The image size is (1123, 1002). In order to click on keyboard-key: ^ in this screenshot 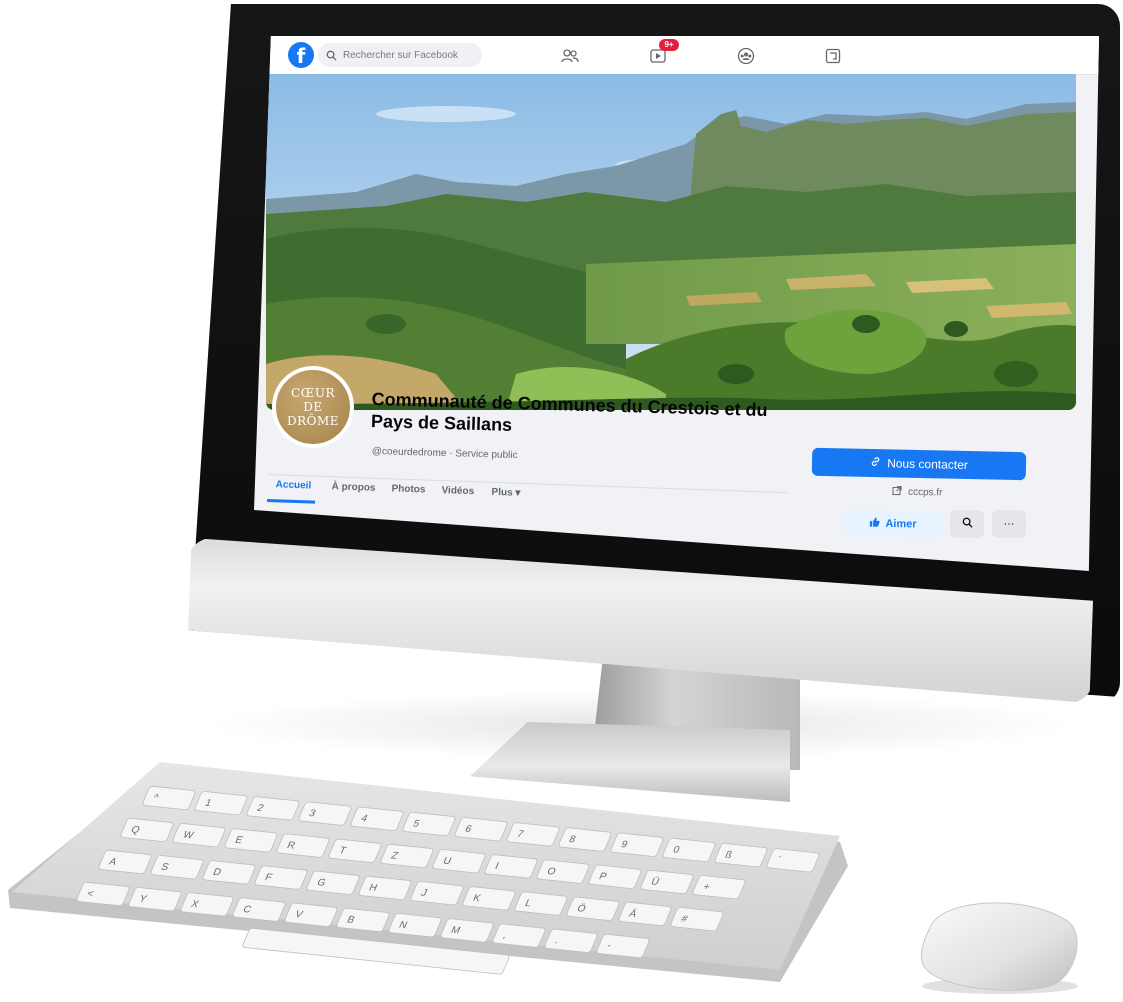, I will do `click(169, 798)`.